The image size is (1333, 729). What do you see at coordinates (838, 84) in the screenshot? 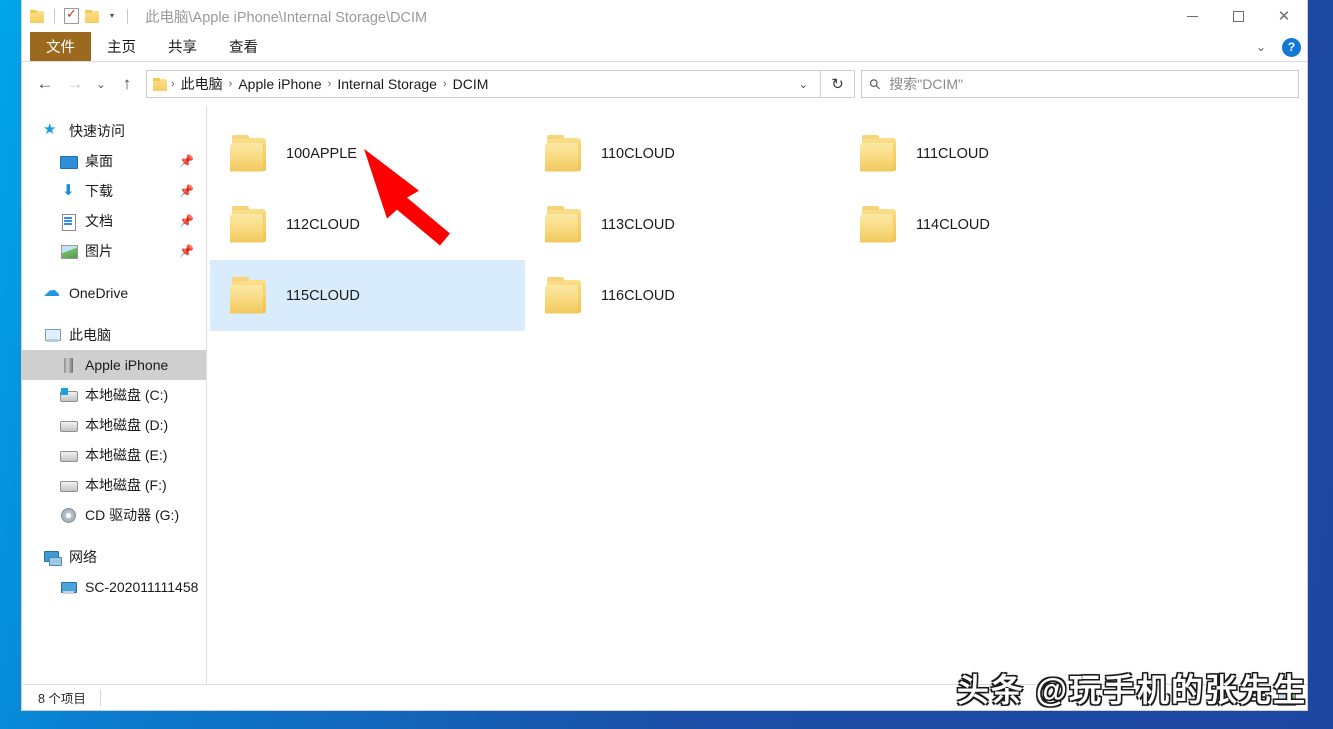
I see `refresh-button: ↻` at bounding box center [838, 84].